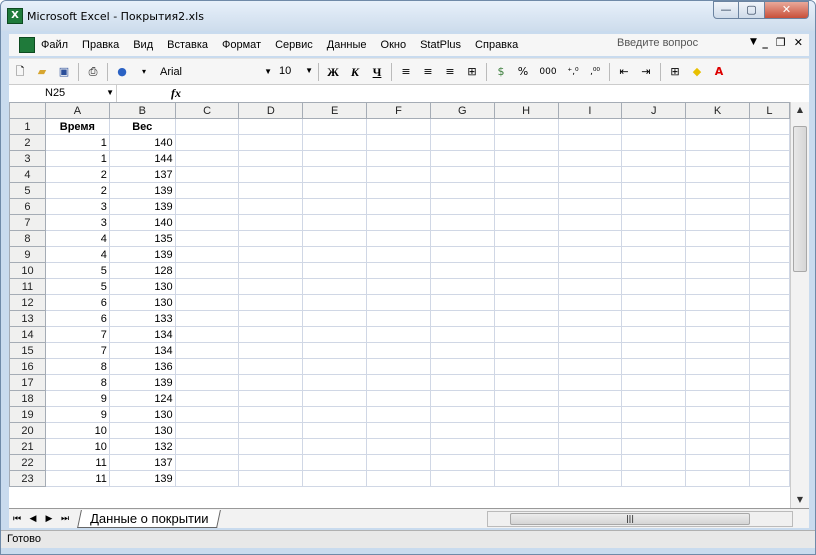  Describe the element at coordinates (717, 462) in the screenshot. I see `cell-k22` at that location.